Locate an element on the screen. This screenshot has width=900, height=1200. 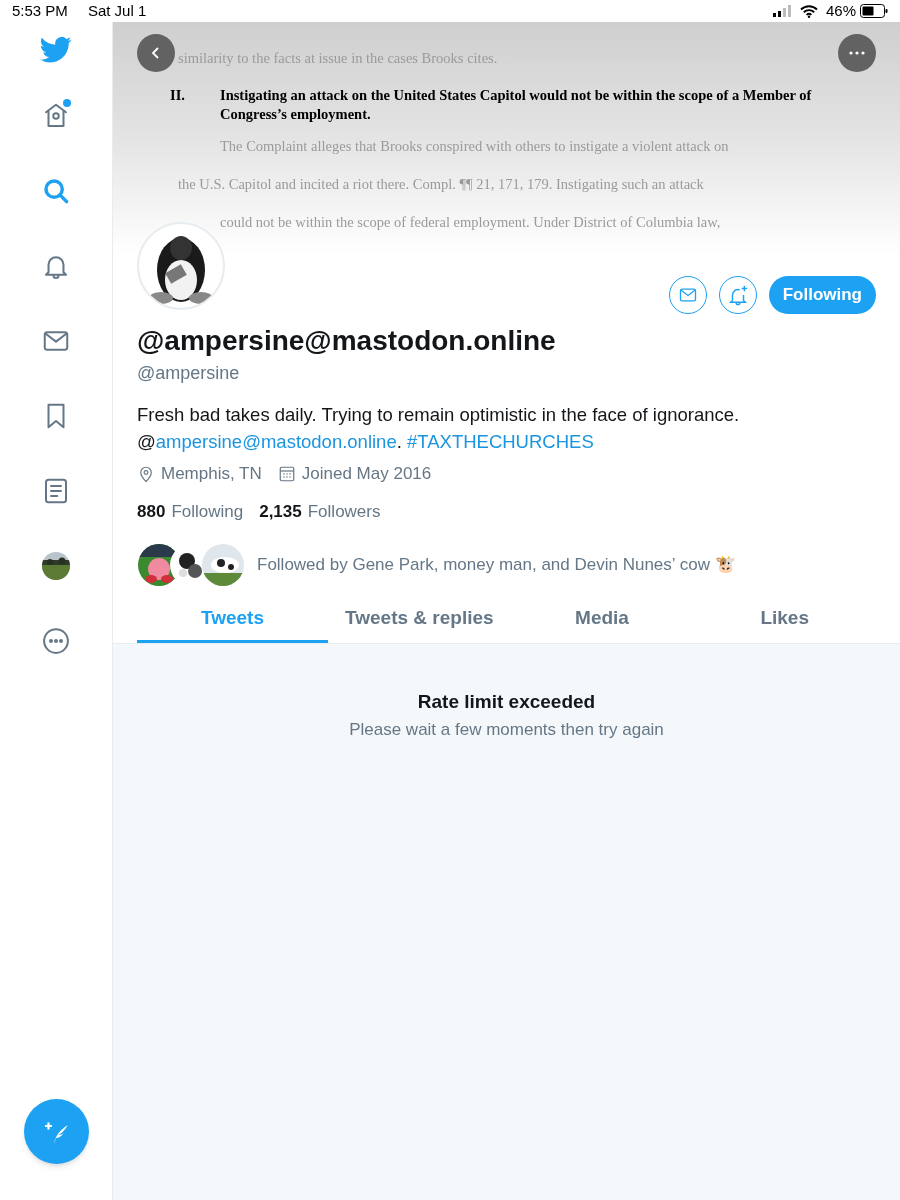
document-text: the U.S. Capitol and incited a riot there. Compl. ¶¶ 21, 171, 179. Instigating such an attack is located at coordinates (441, 185).